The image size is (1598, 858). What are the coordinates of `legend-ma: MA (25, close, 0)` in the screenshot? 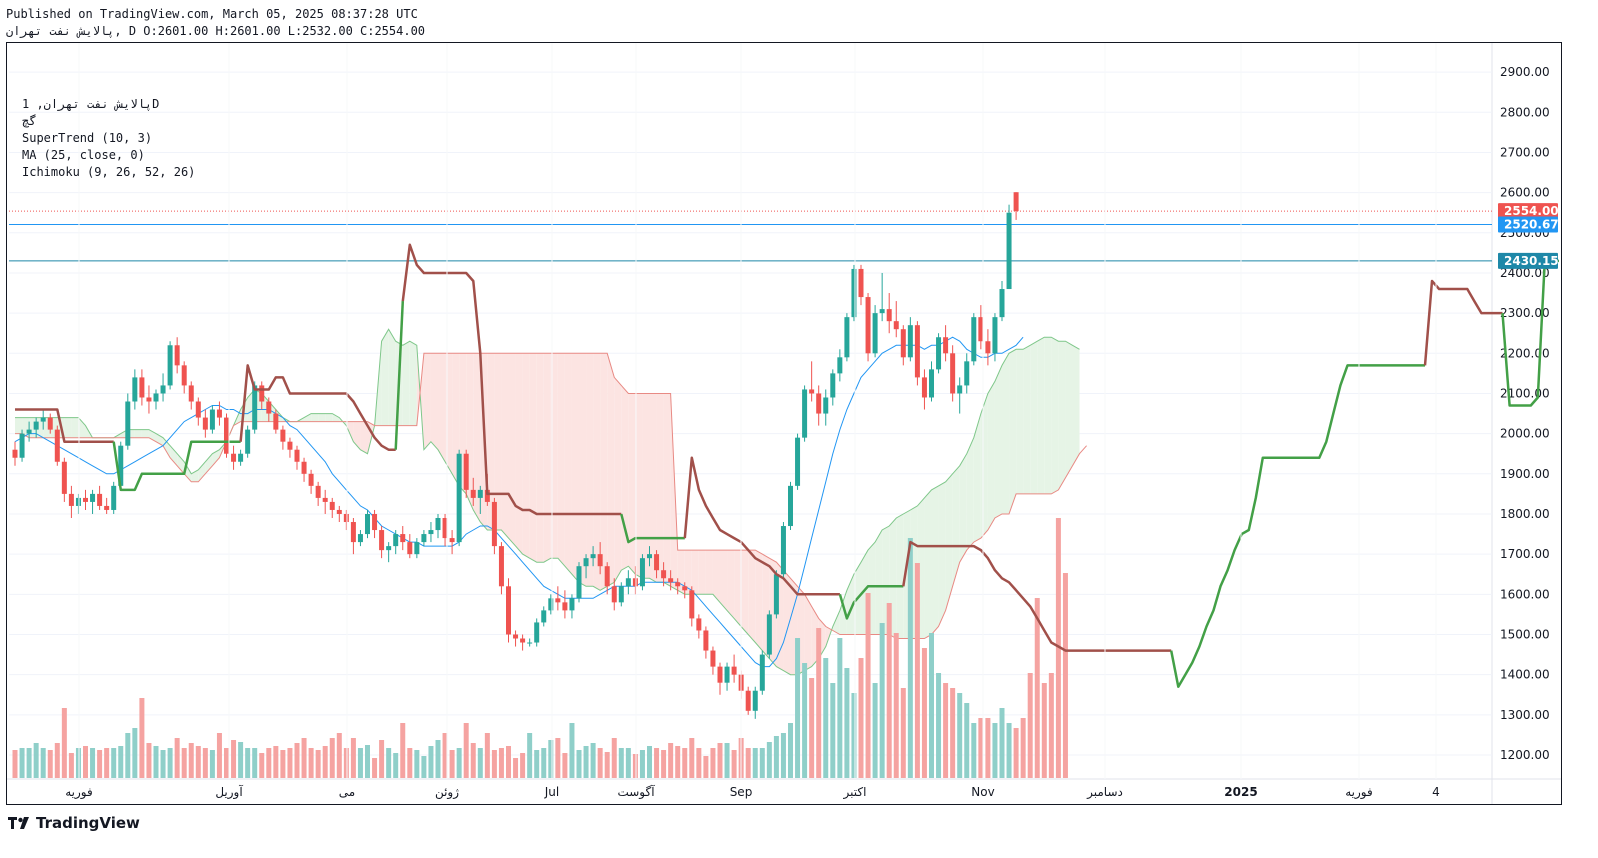 It's located at (83, 155).